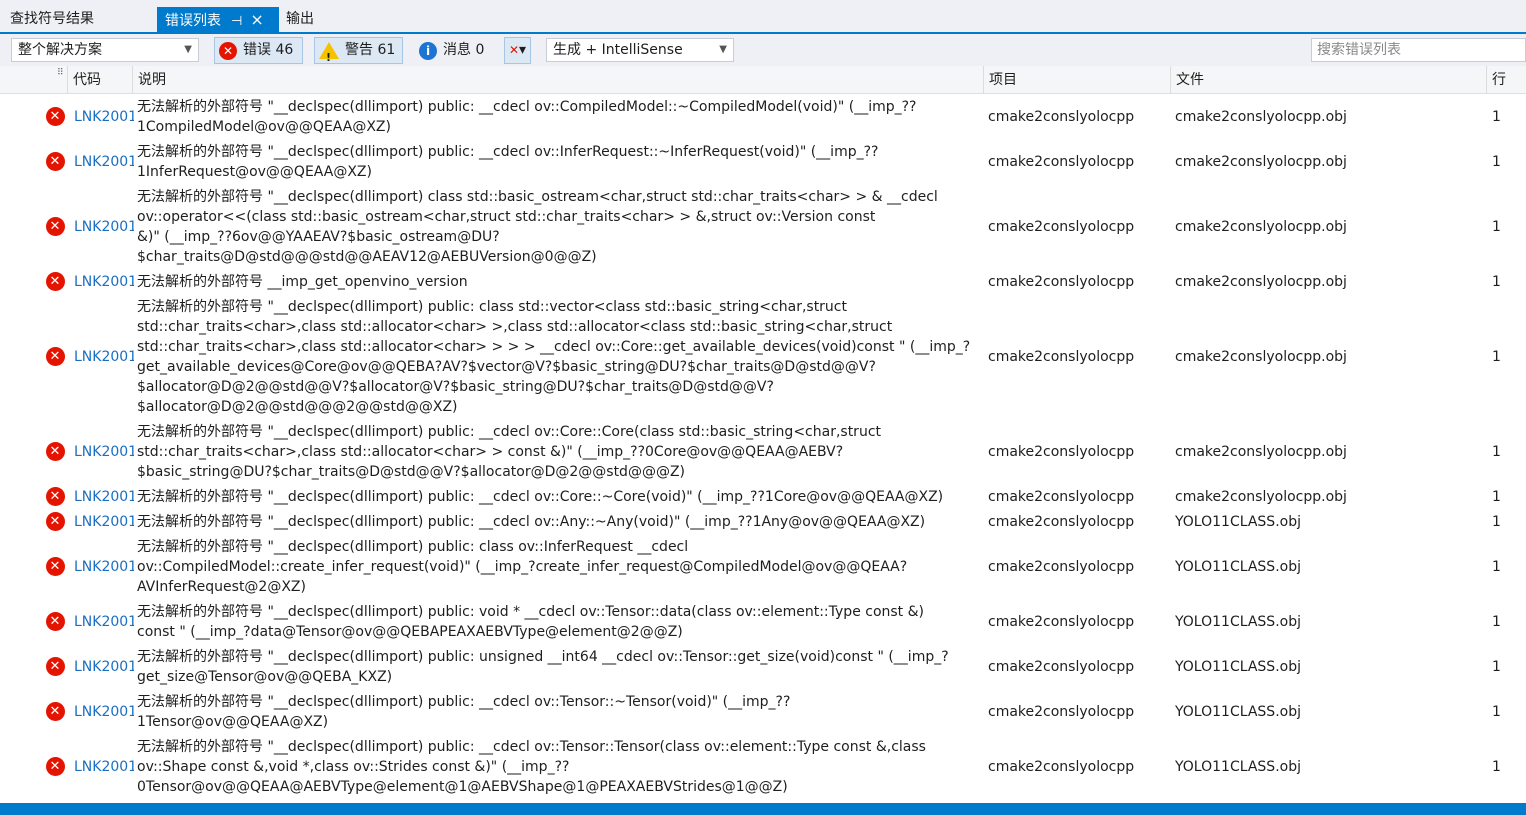 The height and width of the screenshot is (815, 1526). What do you see at coordinates (1359, 50) in the screenshot?
I see `search-placeholder: 搜索错误列表` at bounding box center [1359, 50].